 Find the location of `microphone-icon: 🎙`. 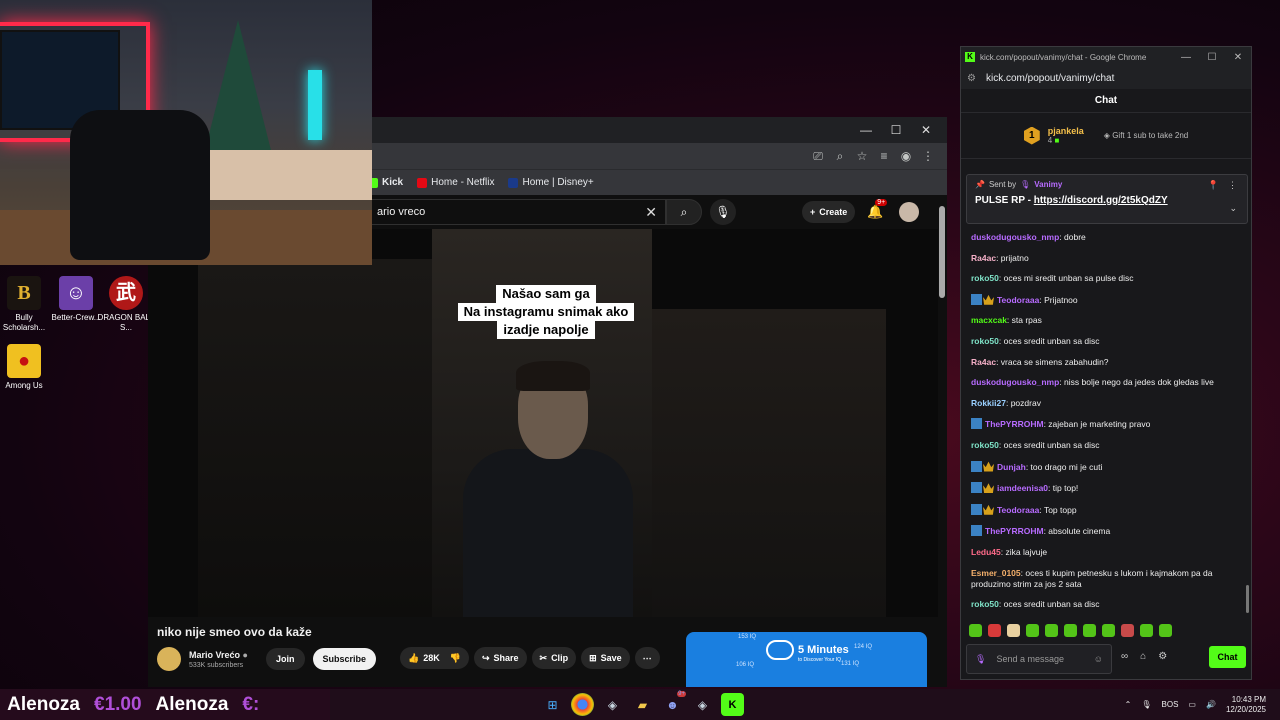

microphone-icon: 🎙 is located at coordinates (1146, 704).